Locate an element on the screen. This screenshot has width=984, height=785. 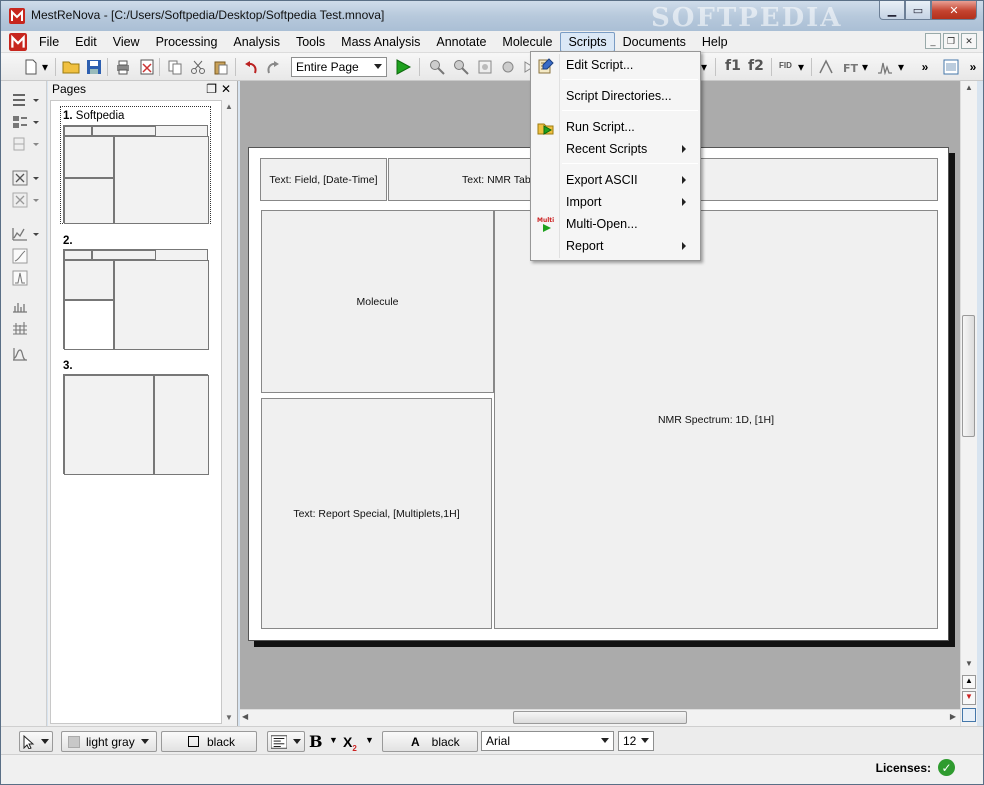
new-dropdown-icon: ▾ is located at coordinates (45, 67).